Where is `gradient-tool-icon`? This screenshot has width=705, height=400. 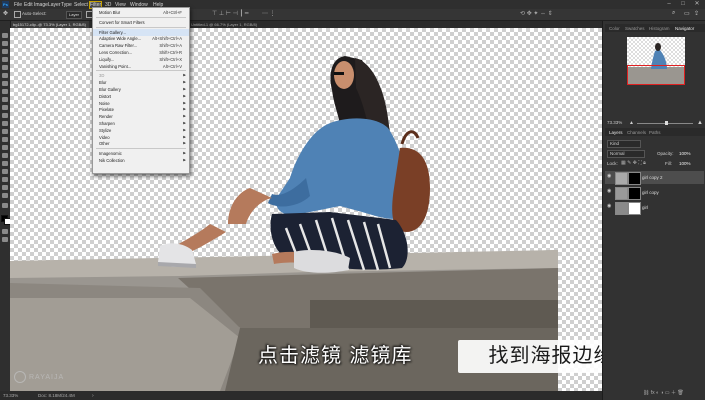 gradient-tool-icon is located at coordinates (5, 131).